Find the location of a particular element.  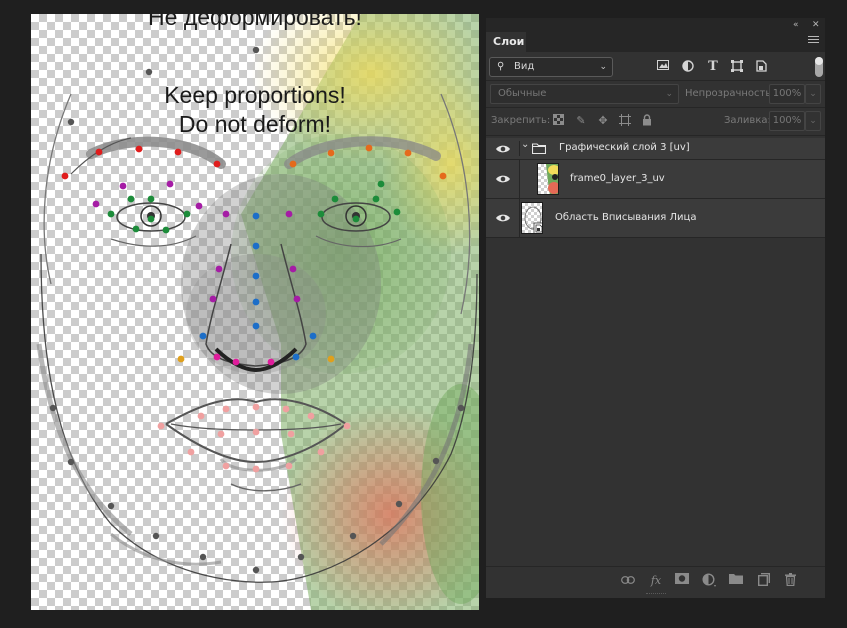

layer-row: frame0_layer_3_uv is located at coordinates (655, 179).